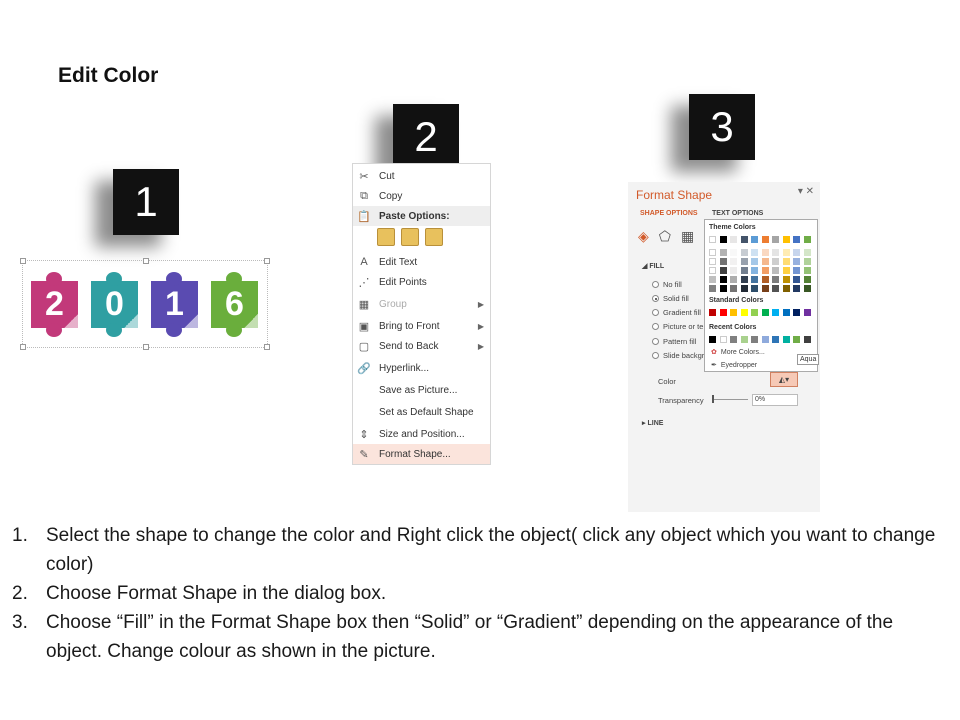 This screenshot has width=960, height=720. What do you see at coordinates (421, 346) in the screenshot?
I see `menu-item-send-to-back: ▢ Send to Back ▶` at bounding box center [421, 346].